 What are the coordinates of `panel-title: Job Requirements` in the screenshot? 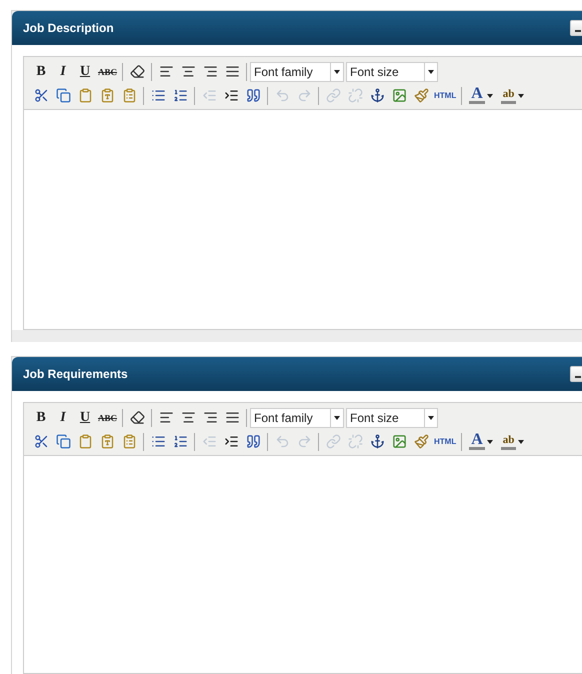 It's located at (75, 374).